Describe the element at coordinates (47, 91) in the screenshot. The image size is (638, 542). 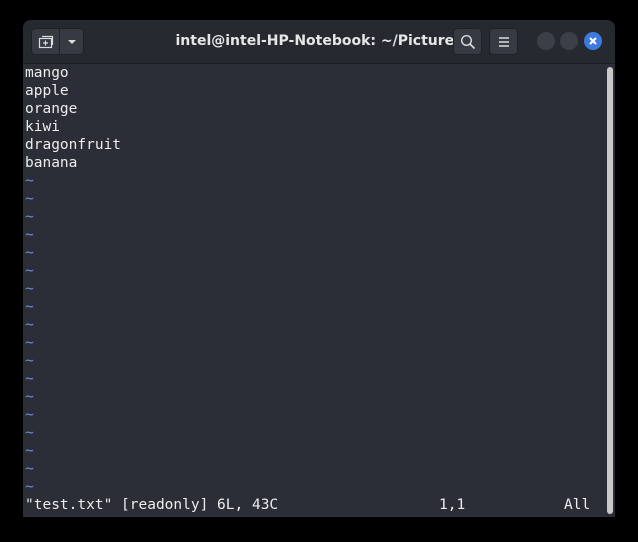
I see `buffer-line: apple` at that location.